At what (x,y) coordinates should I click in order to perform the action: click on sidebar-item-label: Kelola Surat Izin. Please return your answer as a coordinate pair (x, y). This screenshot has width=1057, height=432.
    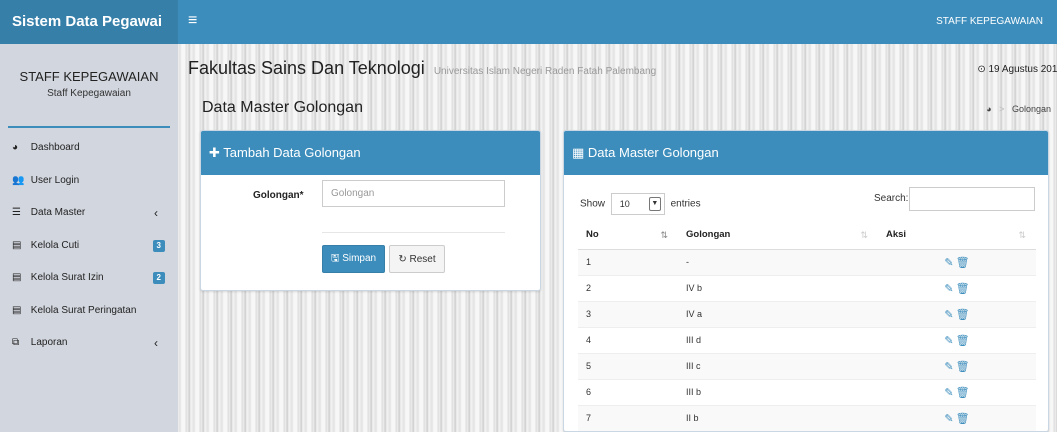
    Looking at the image, I should click on (67, 277).